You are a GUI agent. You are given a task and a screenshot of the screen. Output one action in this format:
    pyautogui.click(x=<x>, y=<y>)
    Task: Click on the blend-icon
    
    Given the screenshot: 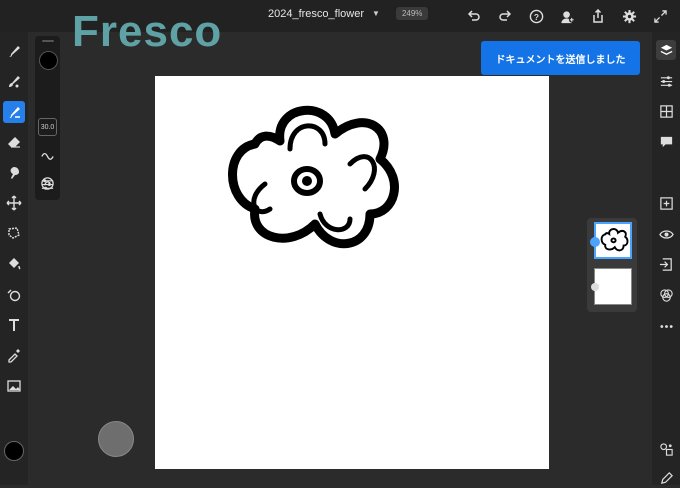 What is the action you would take?
    pyautogui.click(x=666, y=295)
    